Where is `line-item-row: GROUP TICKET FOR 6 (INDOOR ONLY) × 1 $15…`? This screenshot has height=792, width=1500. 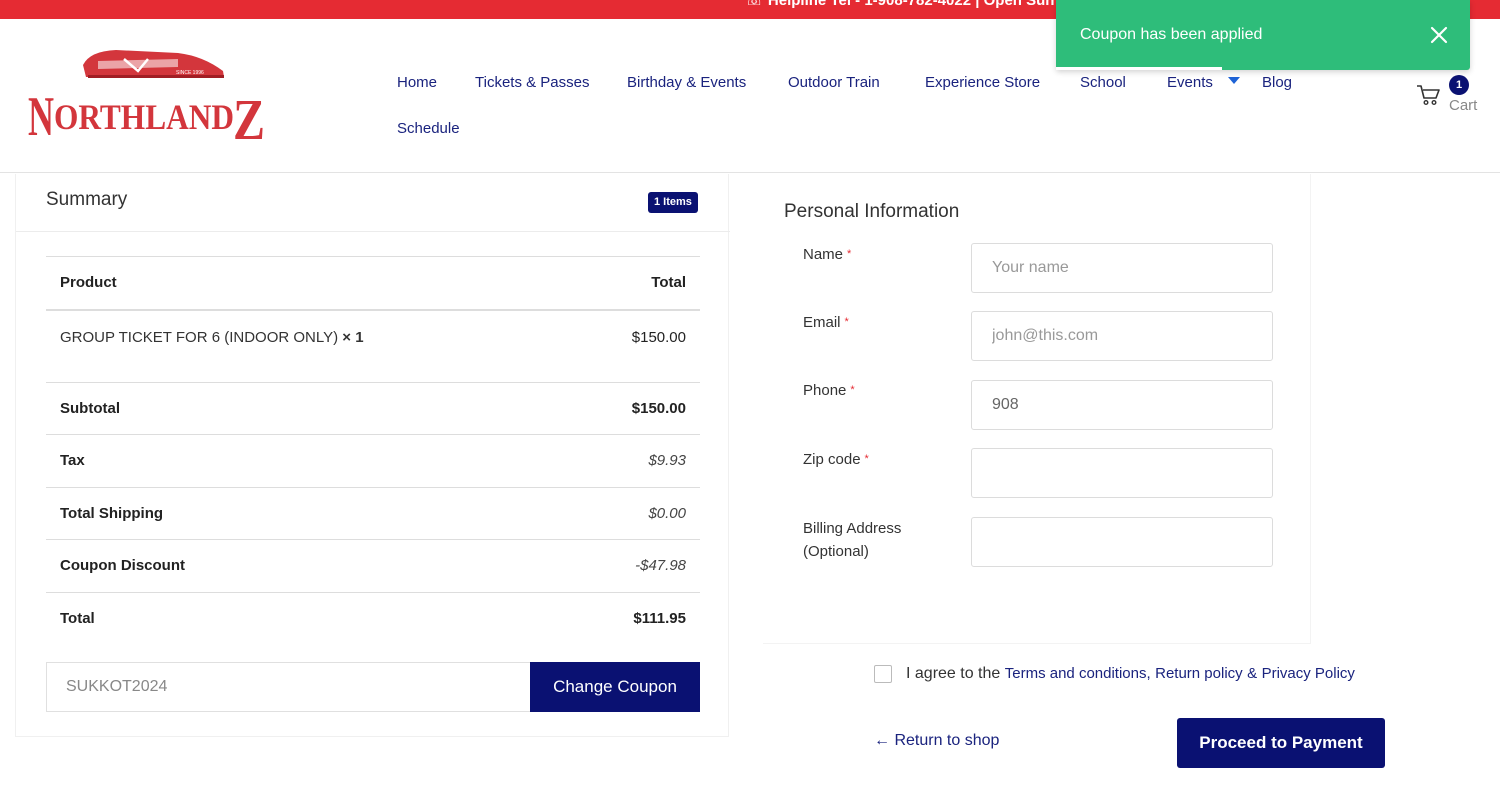 line-item-row: GROUP TICKET FOR 6 (INDOOR ONLY) × 1 $15… is located at coordinates (373, 345).